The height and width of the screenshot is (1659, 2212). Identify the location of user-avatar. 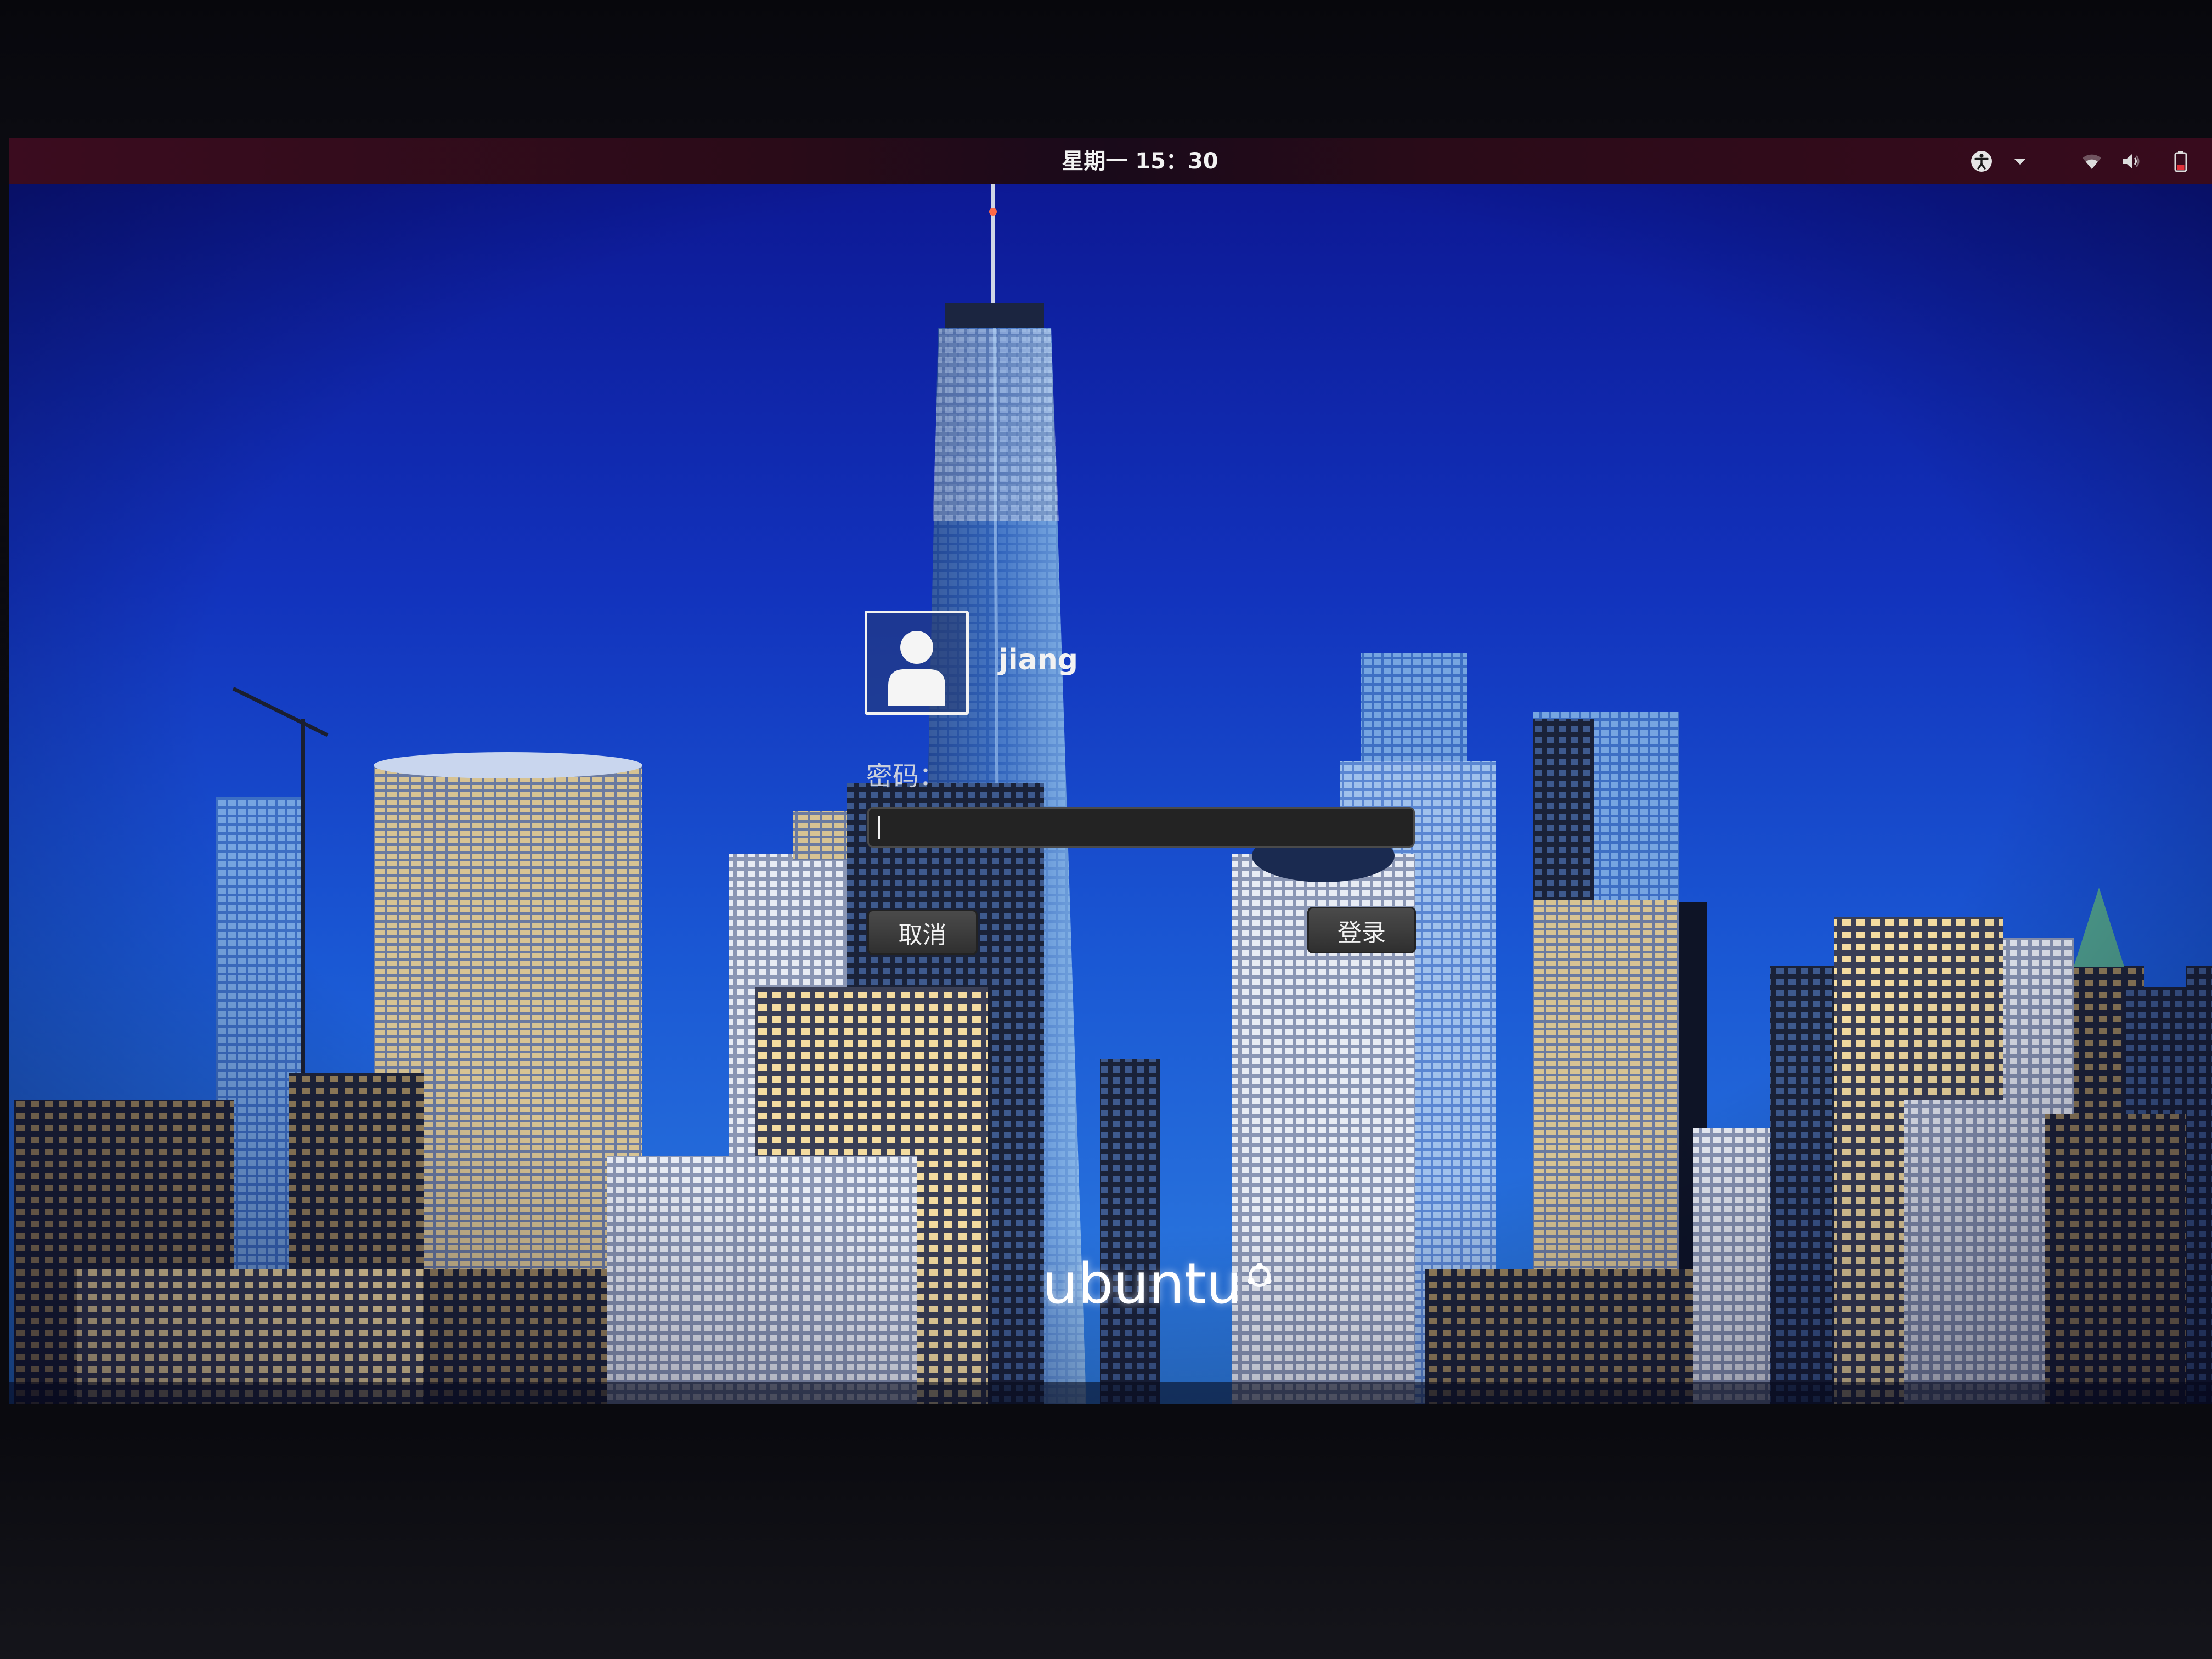
(917, 663).